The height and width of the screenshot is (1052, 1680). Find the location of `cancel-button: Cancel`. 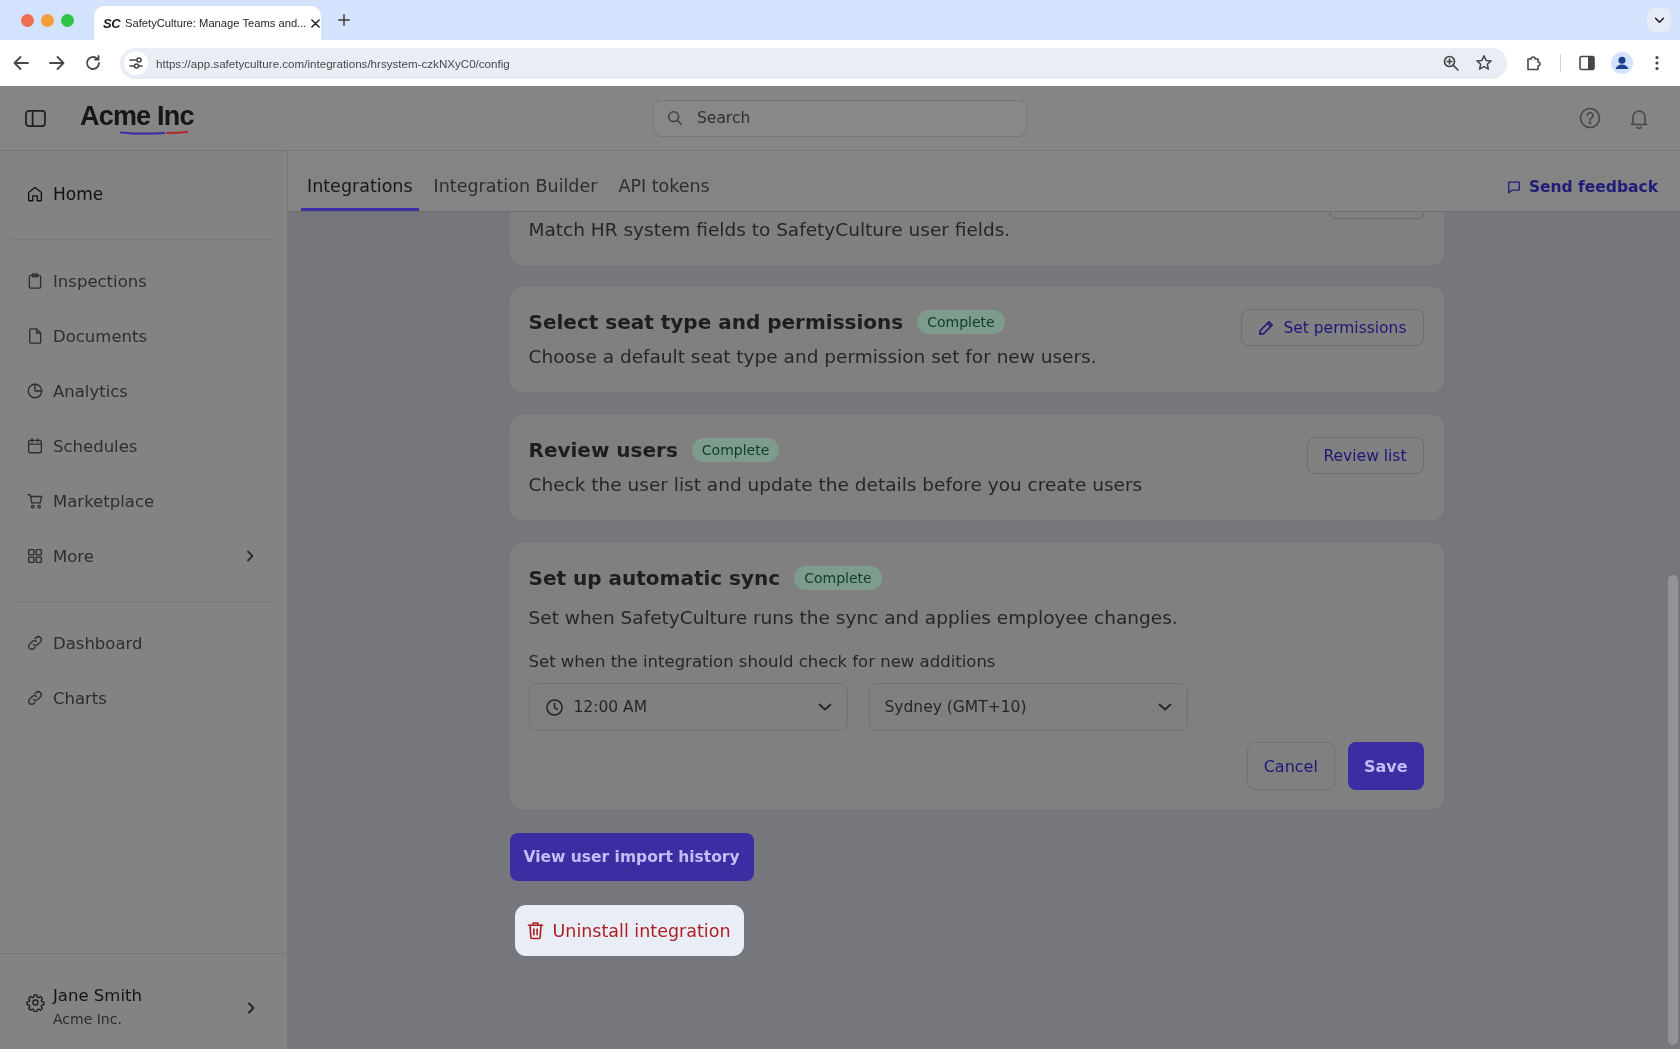

cancel-button: Cancel is located at coordinates (1290, 766).